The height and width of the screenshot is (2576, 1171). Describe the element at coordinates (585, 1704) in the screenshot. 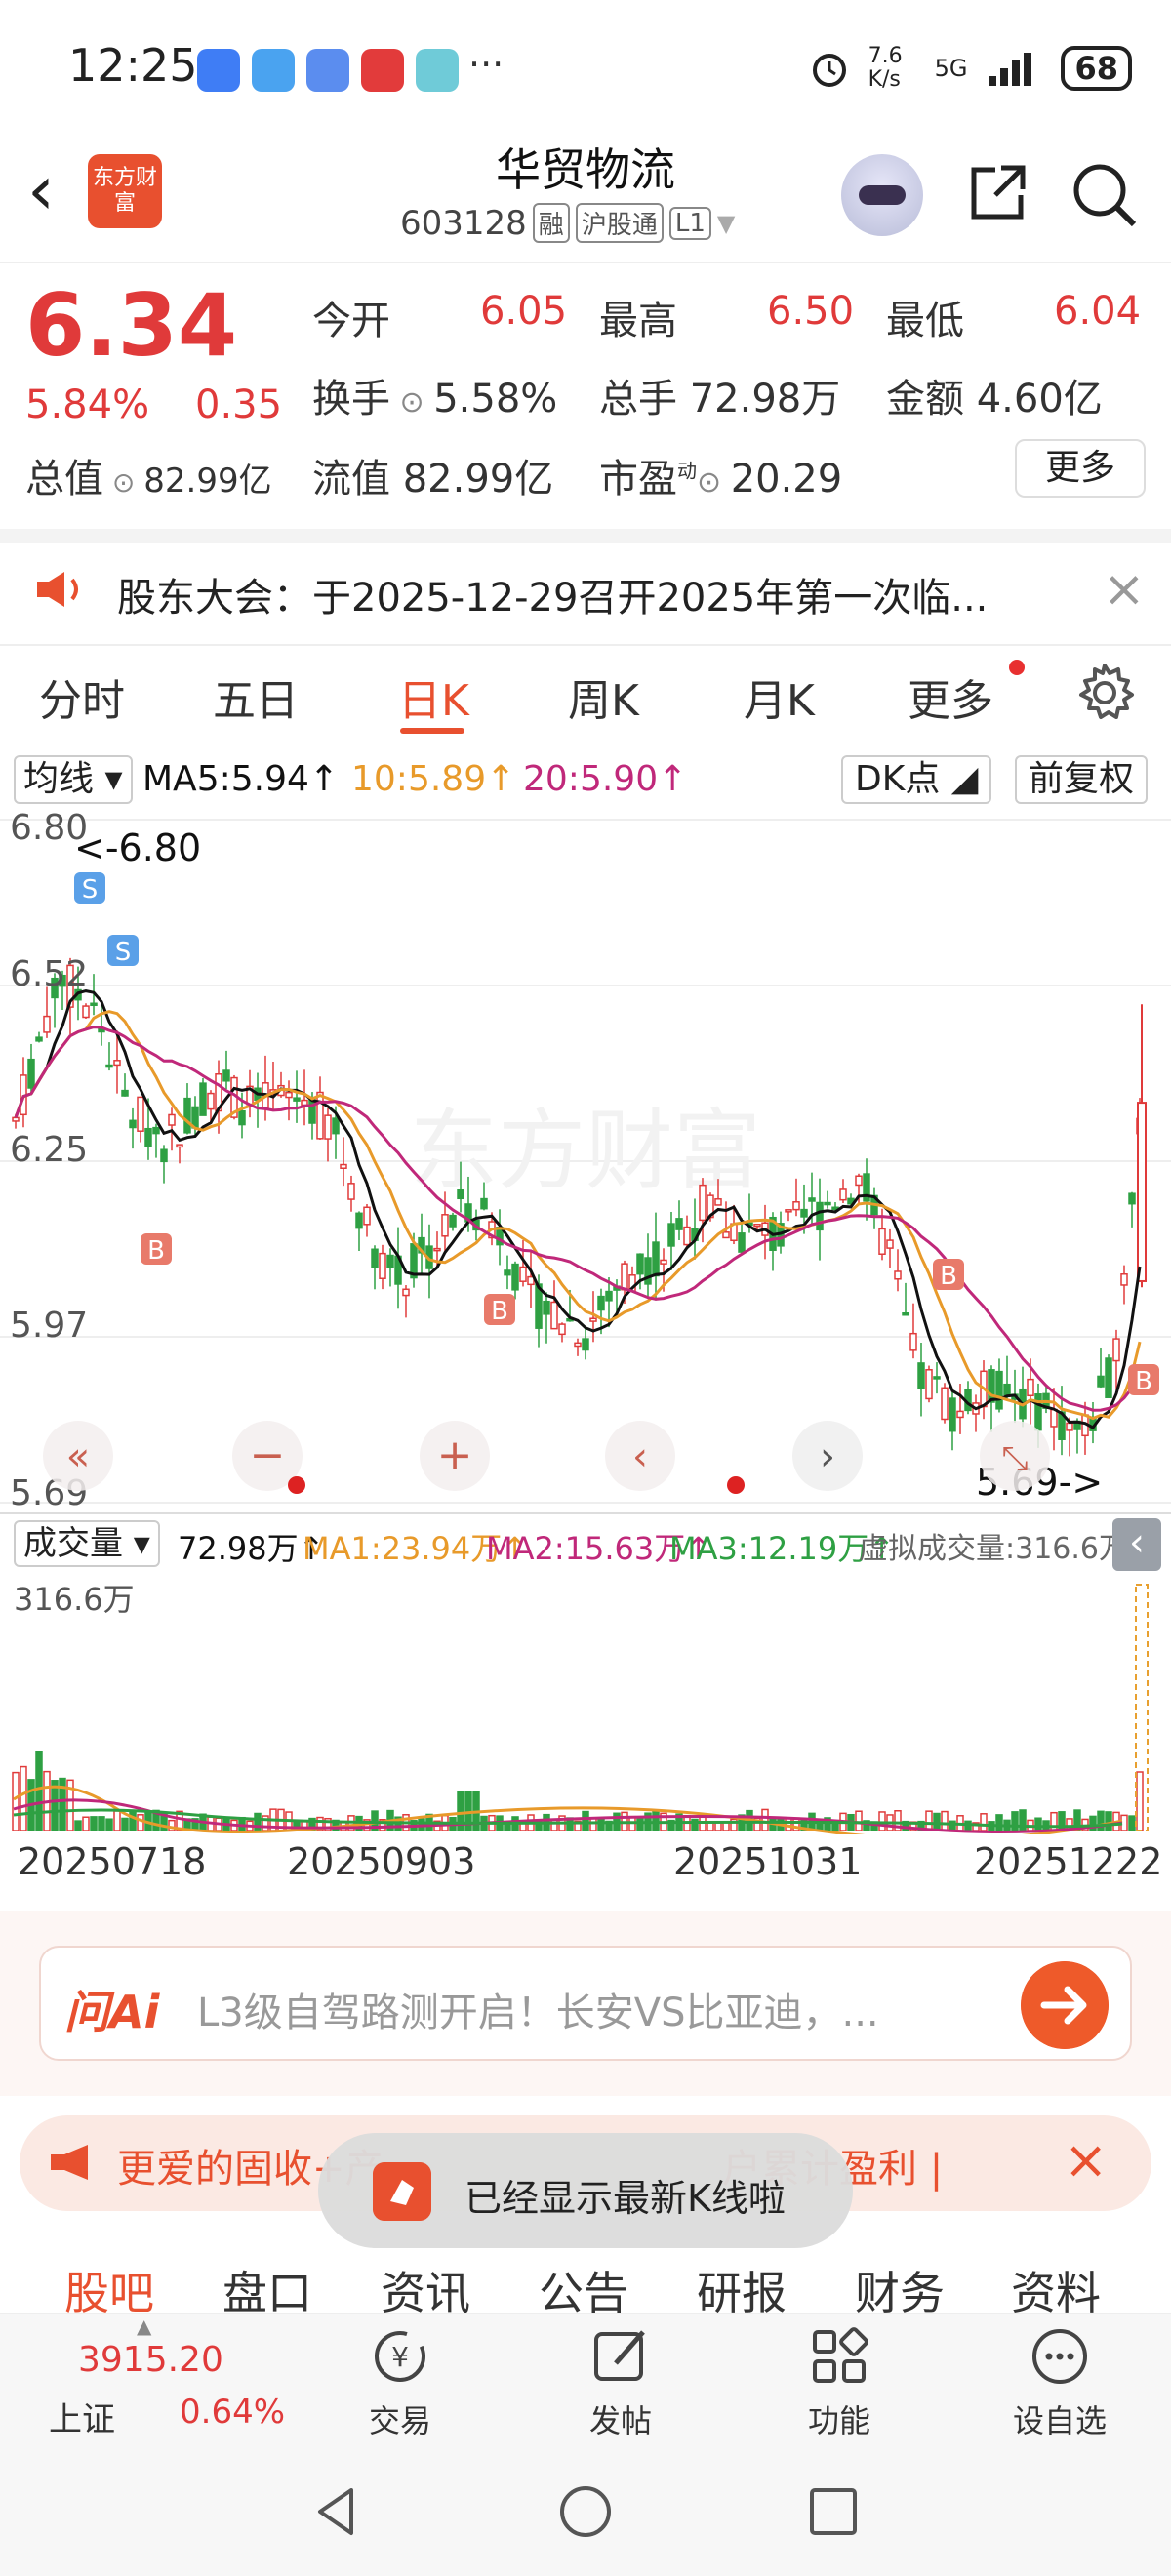

I see `volume-chart: 316.6万` at that location.